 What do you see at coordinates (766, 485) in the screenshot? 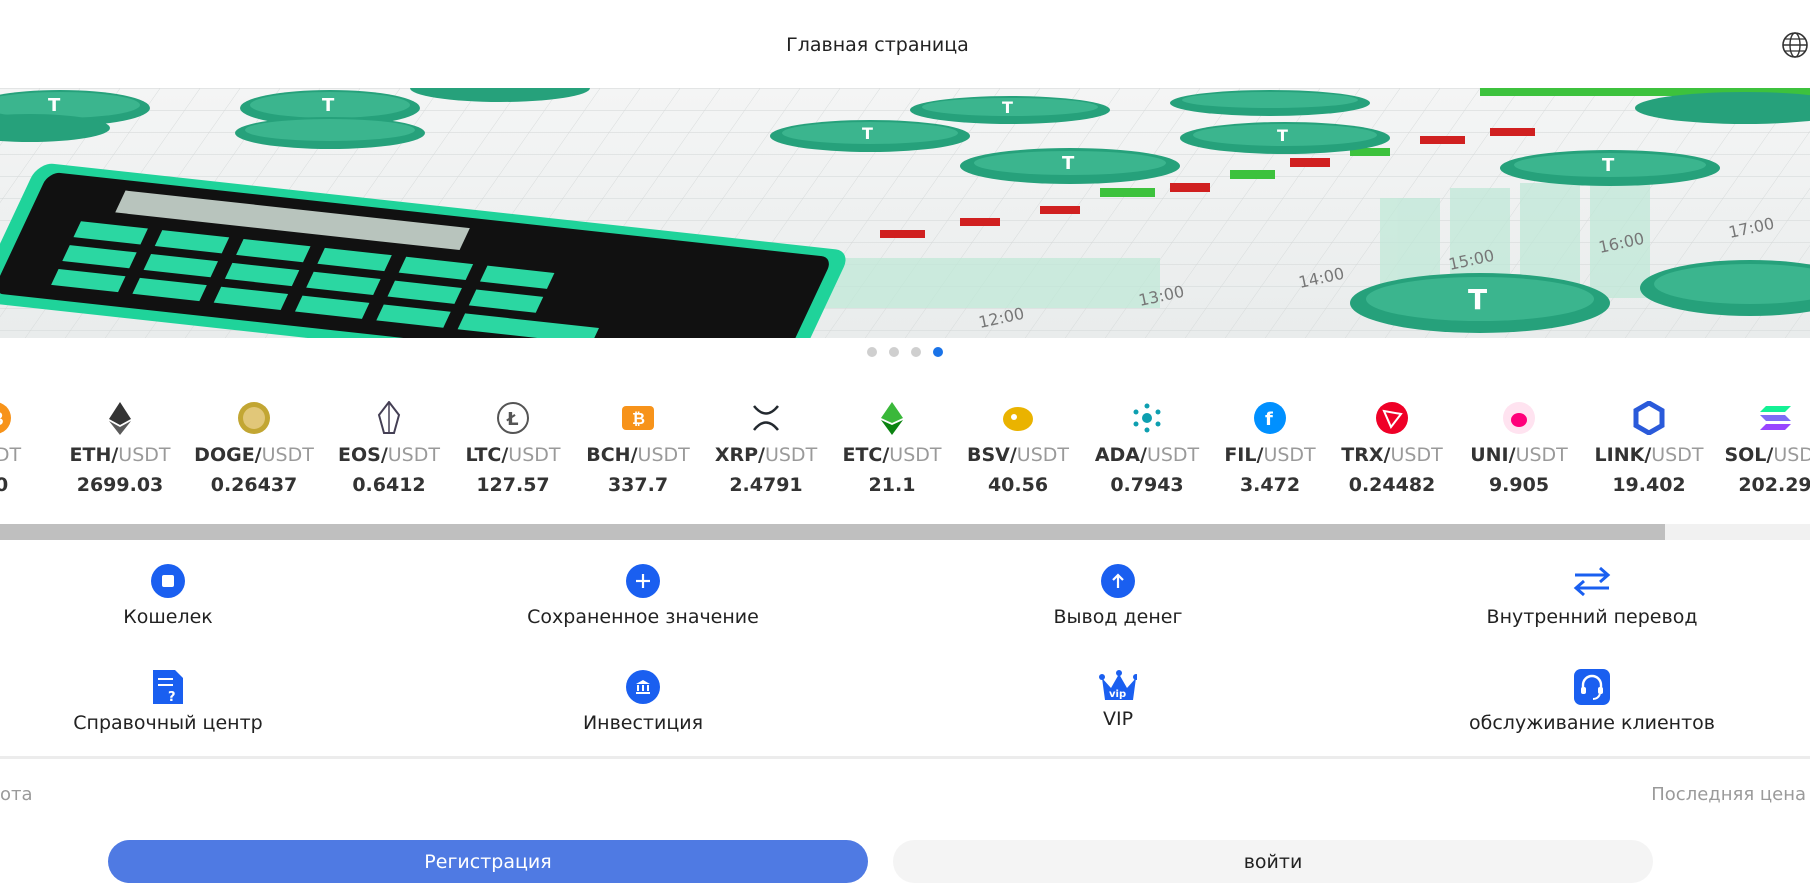
I see `ticker-price: 2.4791` at bounding box center [766, 485].